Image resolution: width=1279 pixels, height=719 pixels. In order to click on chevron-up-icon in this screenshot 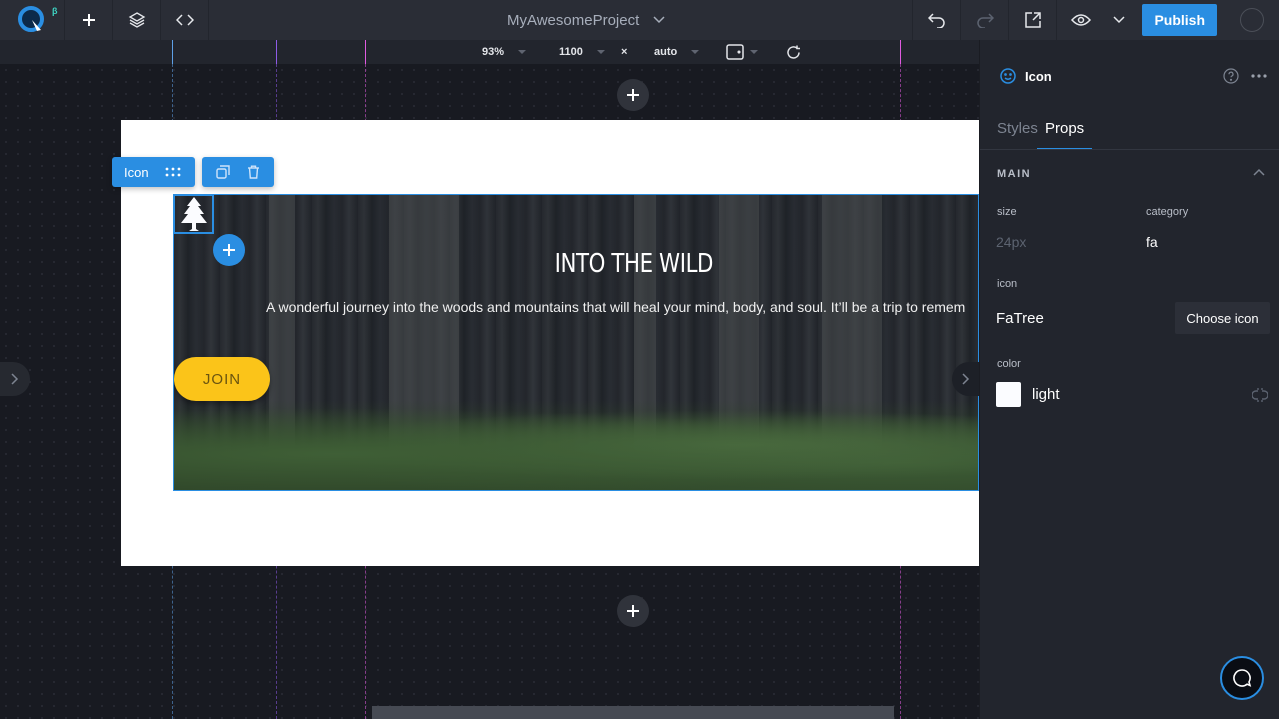, I will do `click(1259, 172)`.